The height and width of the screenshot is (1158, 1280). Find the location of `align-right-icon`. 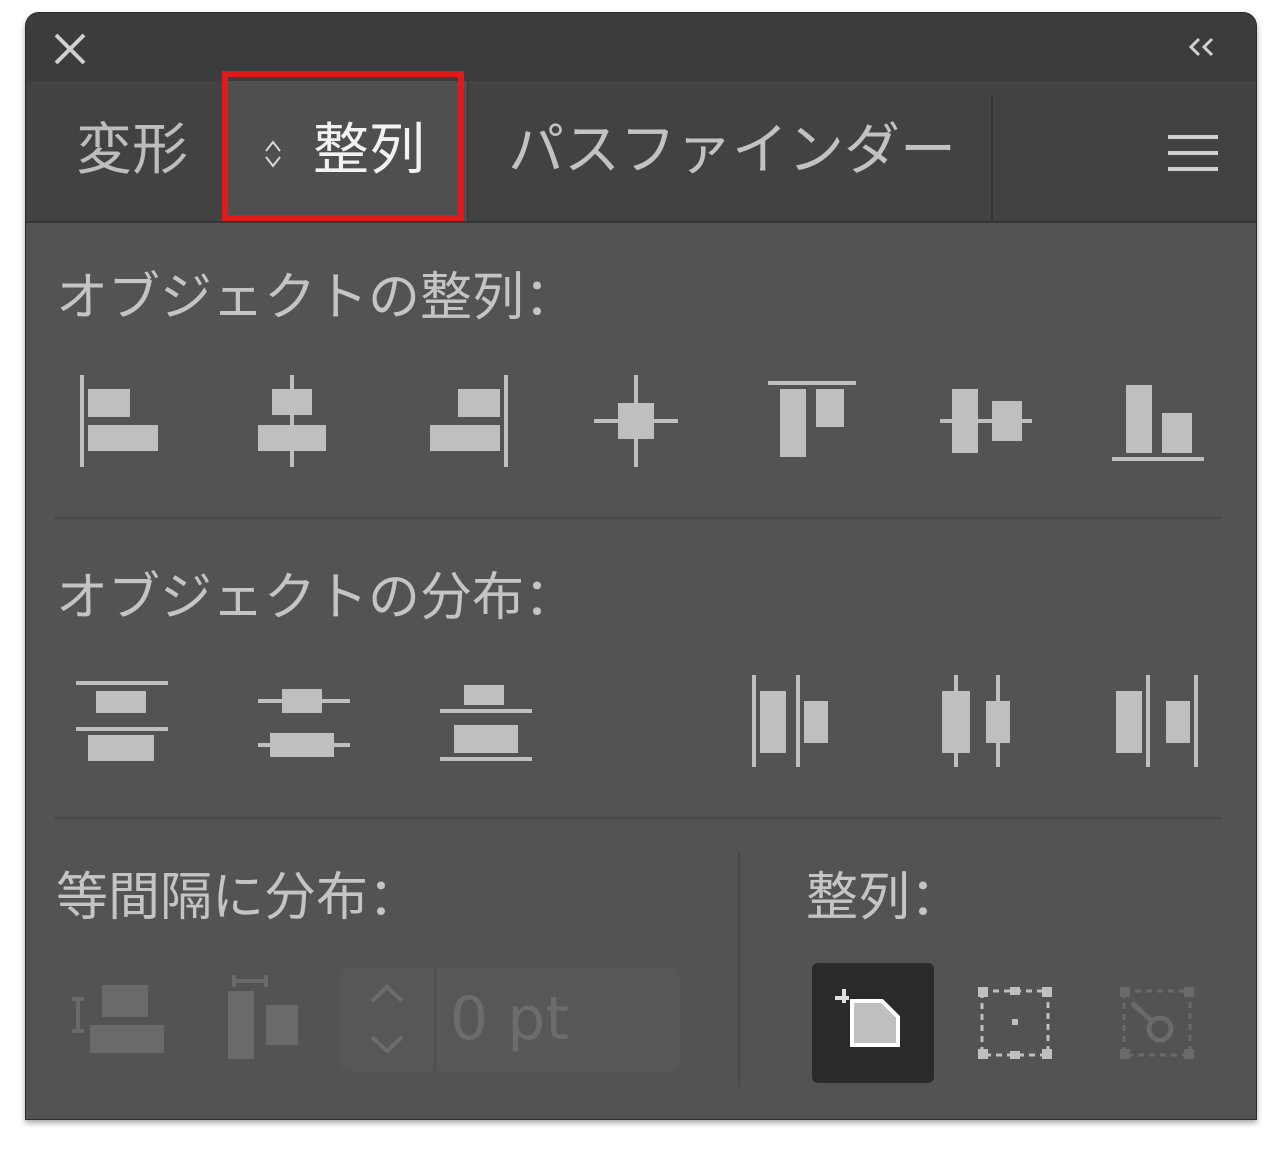

align-right-icon is located at coordinates (470, 421).